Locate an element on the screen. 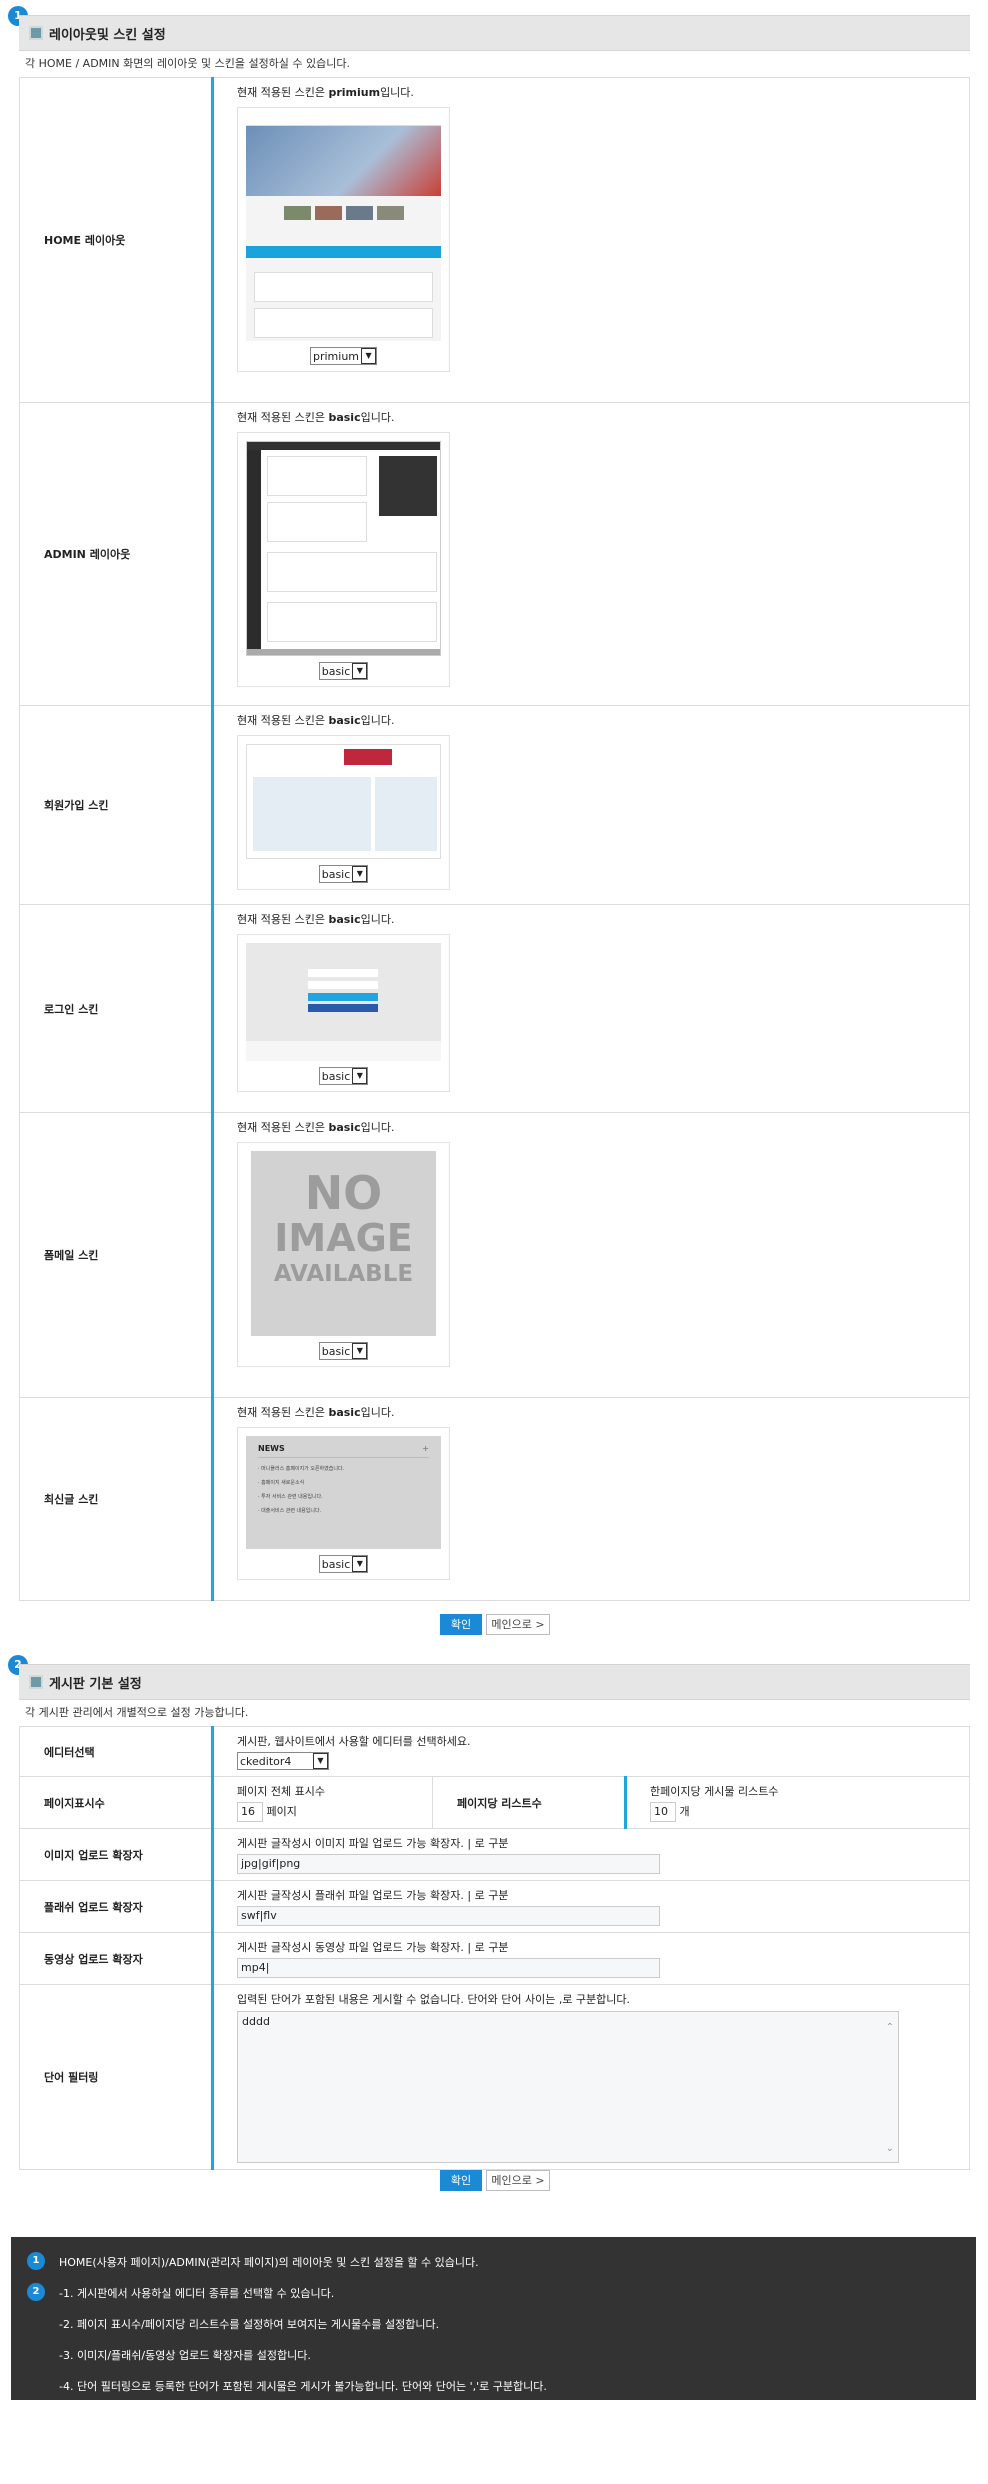 The image size is (988, 2484). help-badge-2: 2 is located at coordinates (36, 2292).